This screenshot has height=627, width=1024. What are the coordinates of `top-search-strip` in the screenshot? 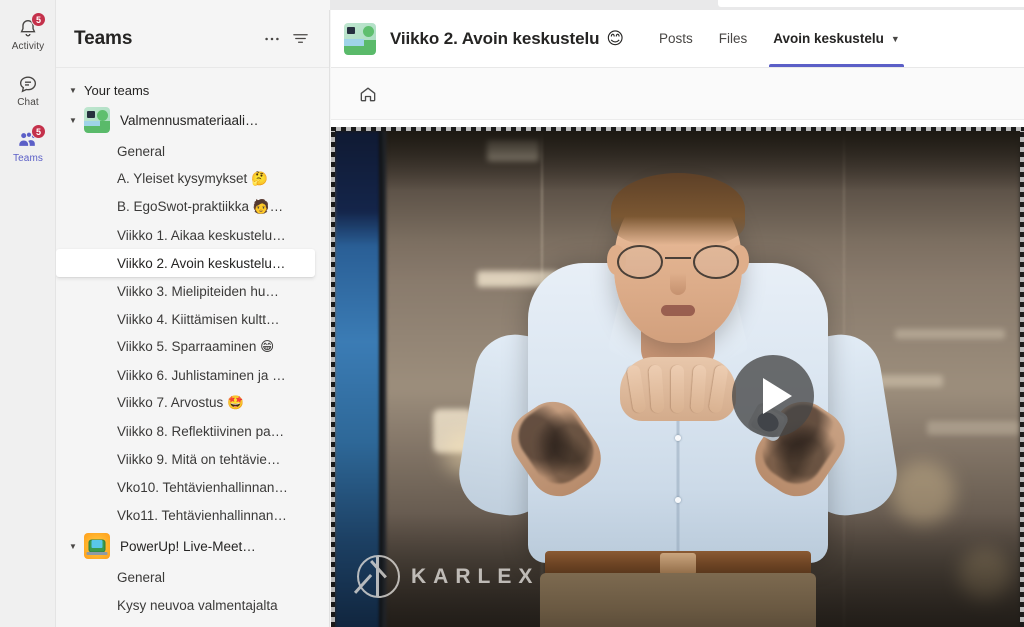 It's located at (677, 5).